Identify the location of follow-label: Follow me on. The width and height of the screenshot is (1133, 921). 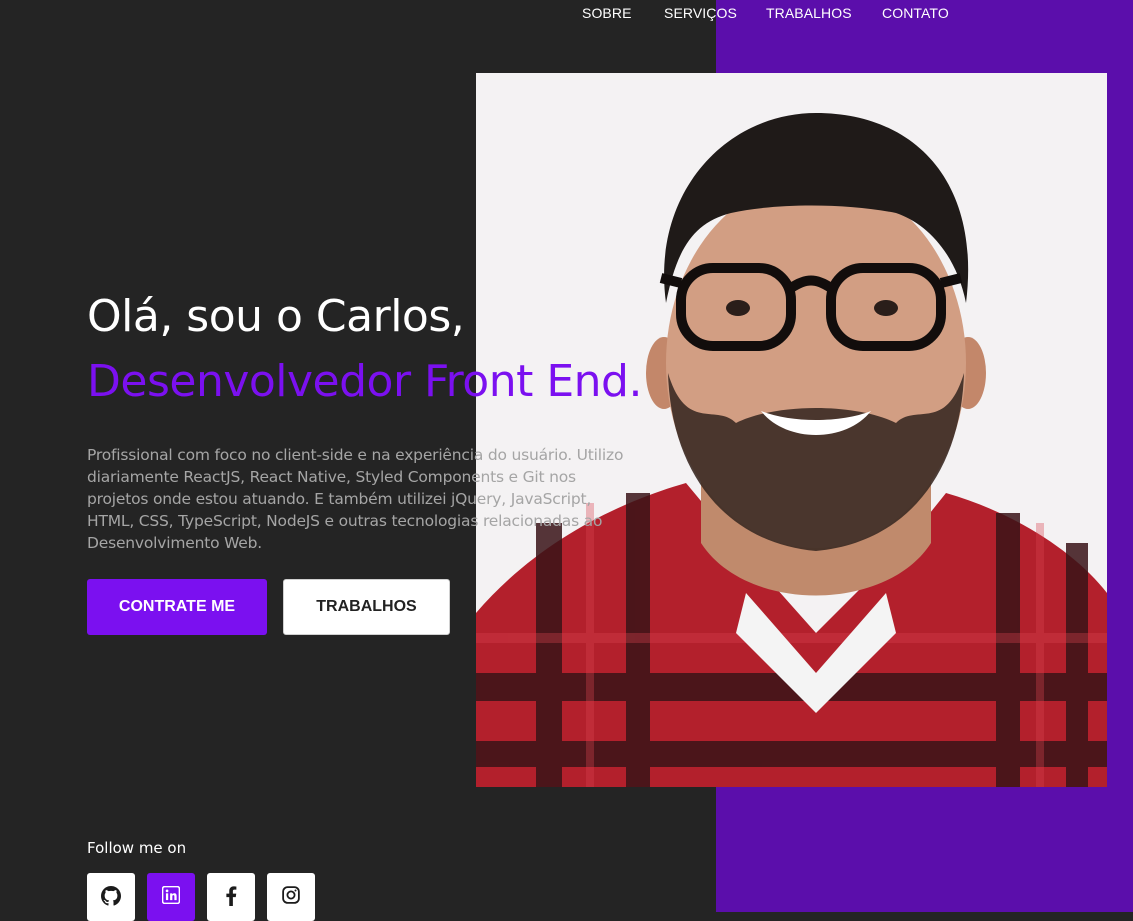
(137, 848).